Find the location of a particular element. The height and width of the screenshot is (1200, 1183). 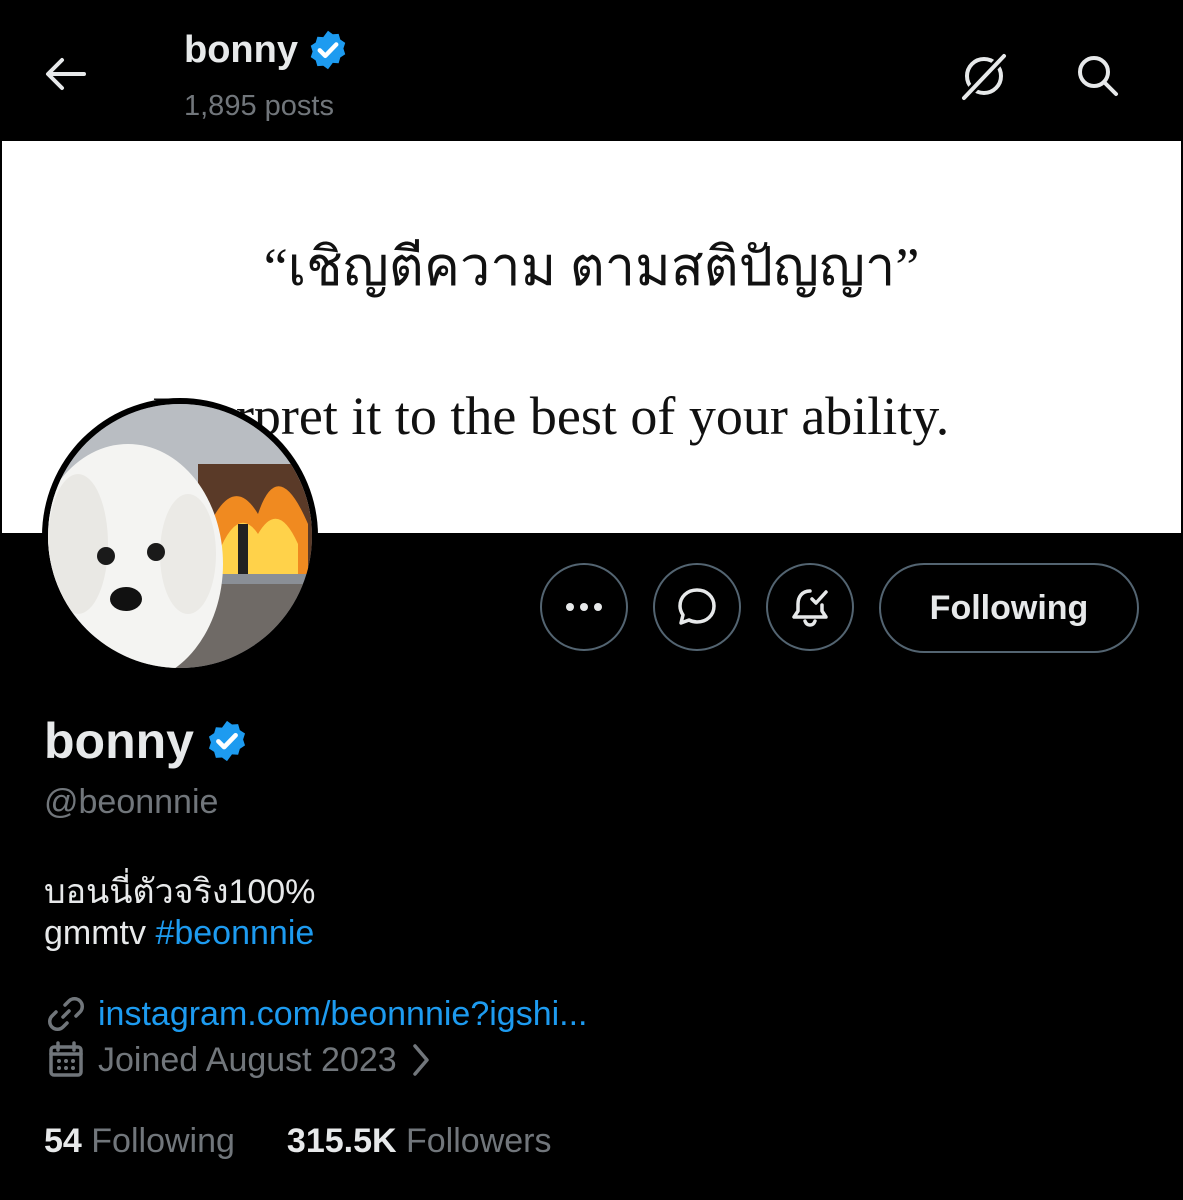

follow-stats: 54 Following 315.5K Followers is located at coordinates (297, 1141).